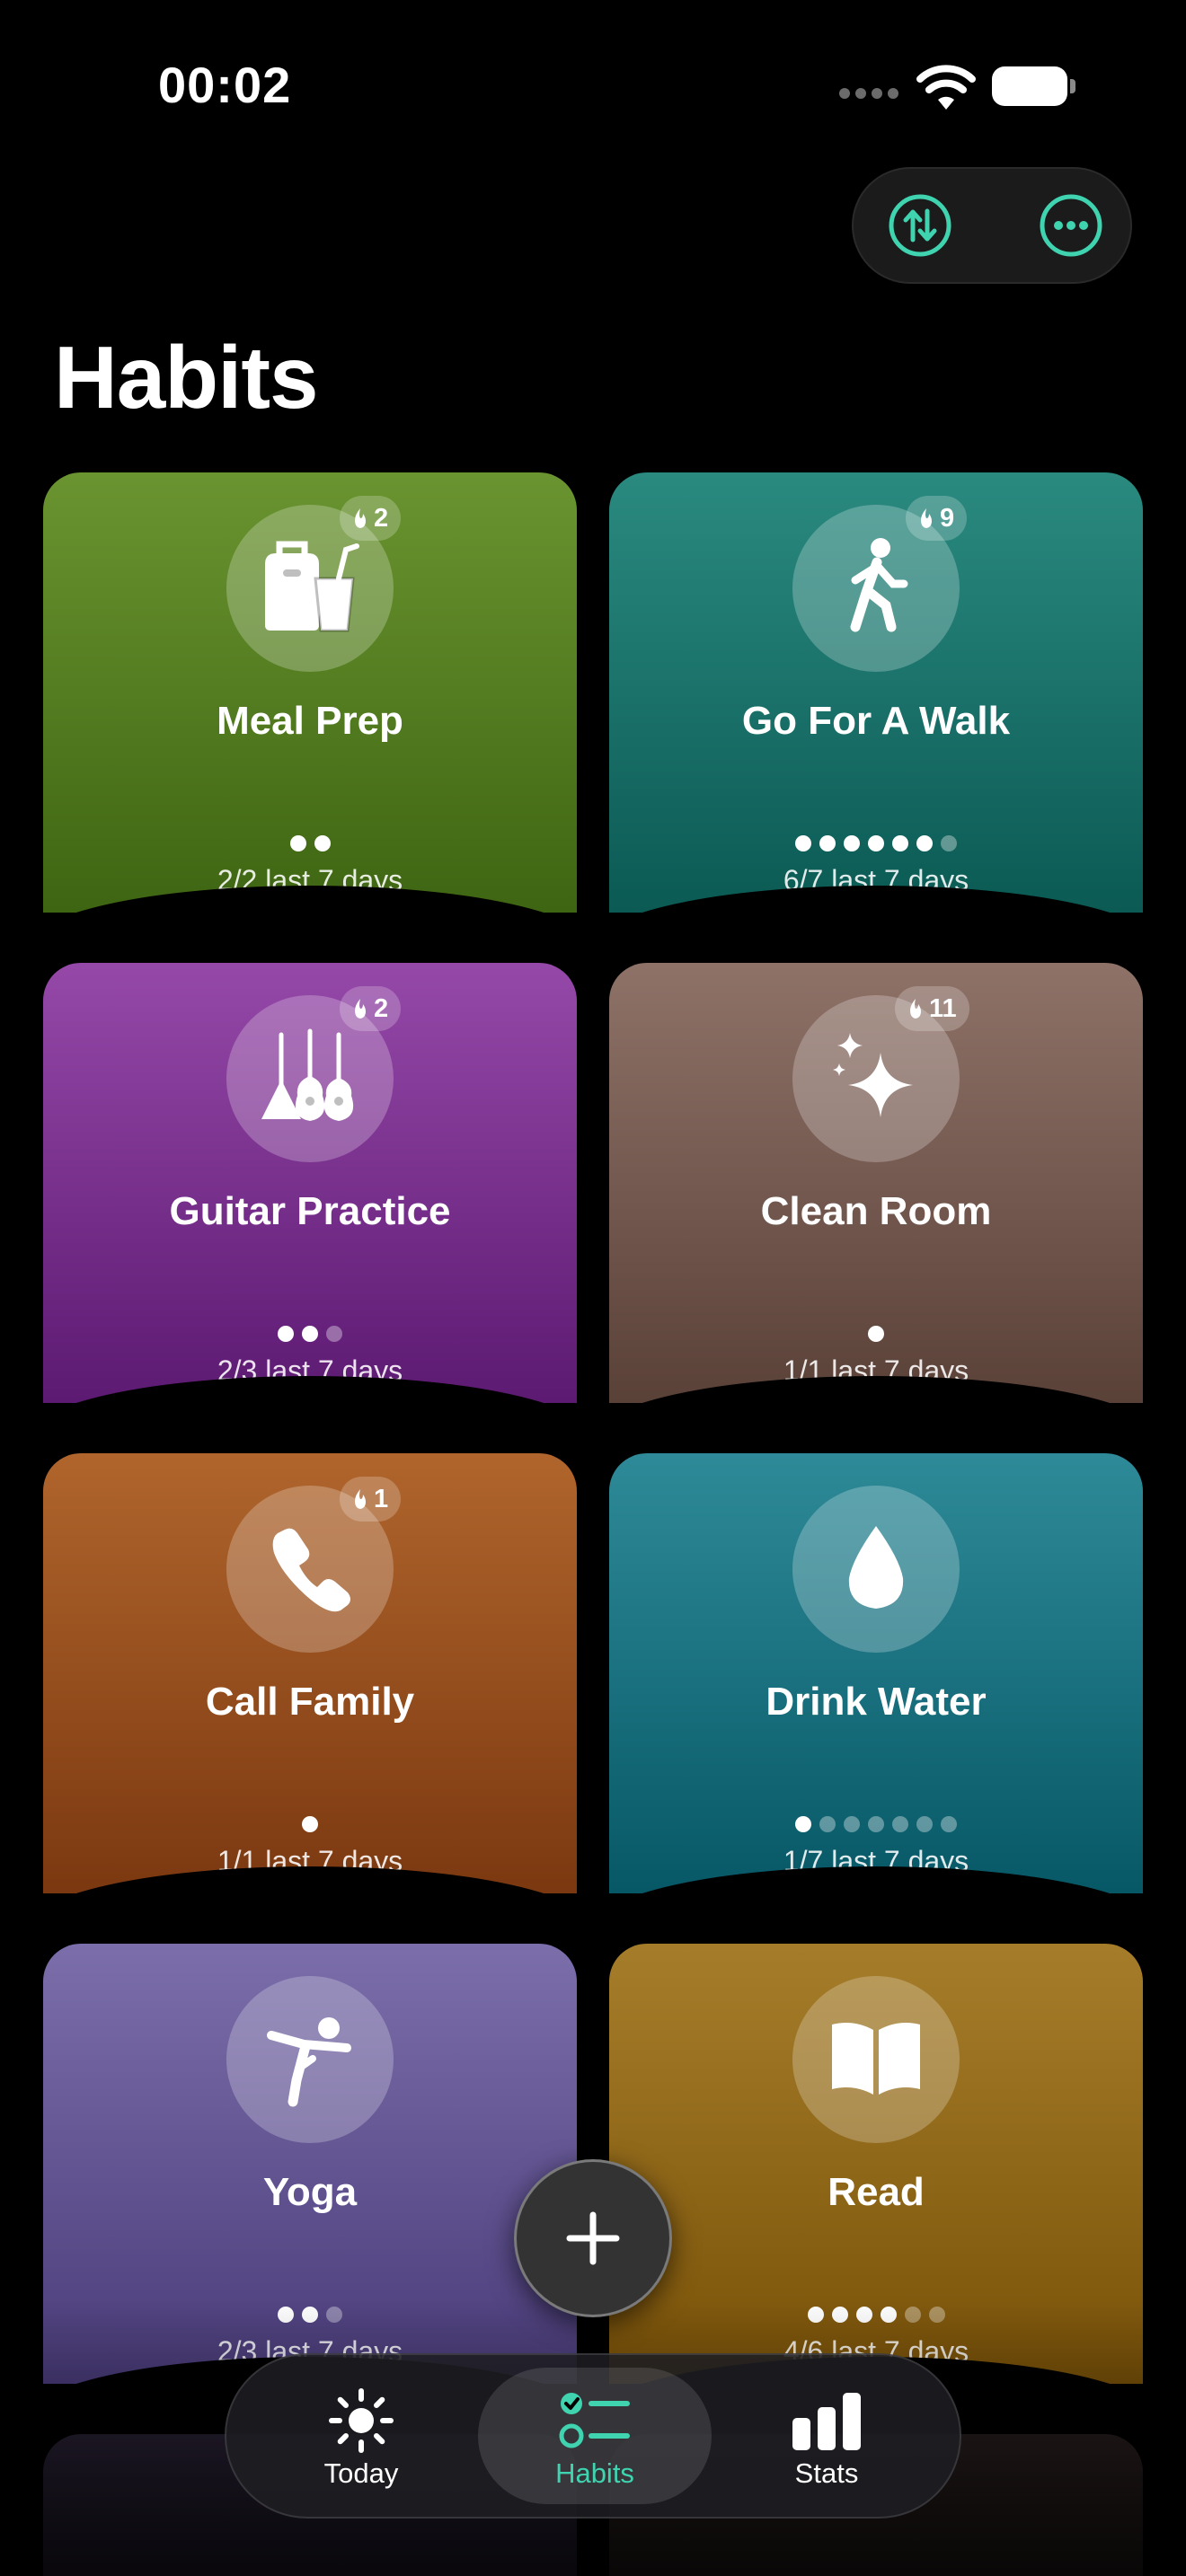  Describe the element at coordinates (947, 518) in the screenshot. I see `streak-count: 9` at that location.